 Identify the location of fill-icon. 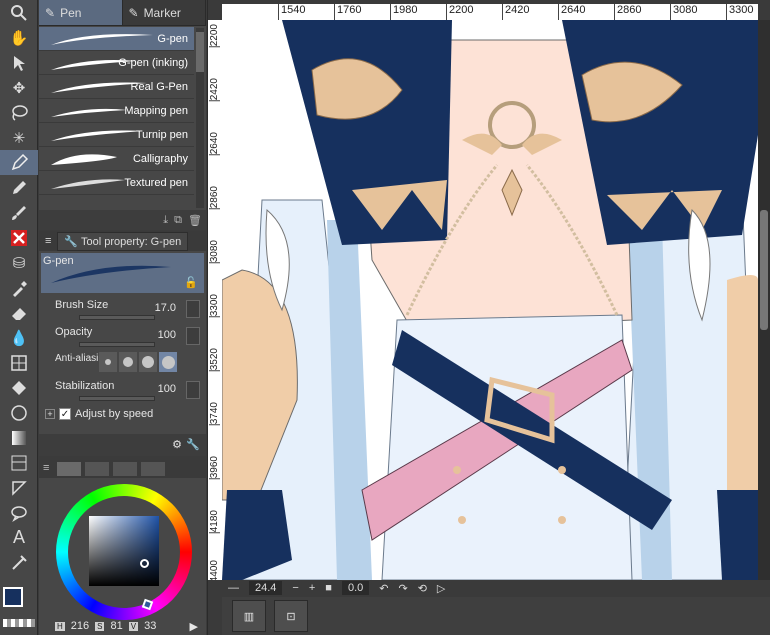
(19, 387).